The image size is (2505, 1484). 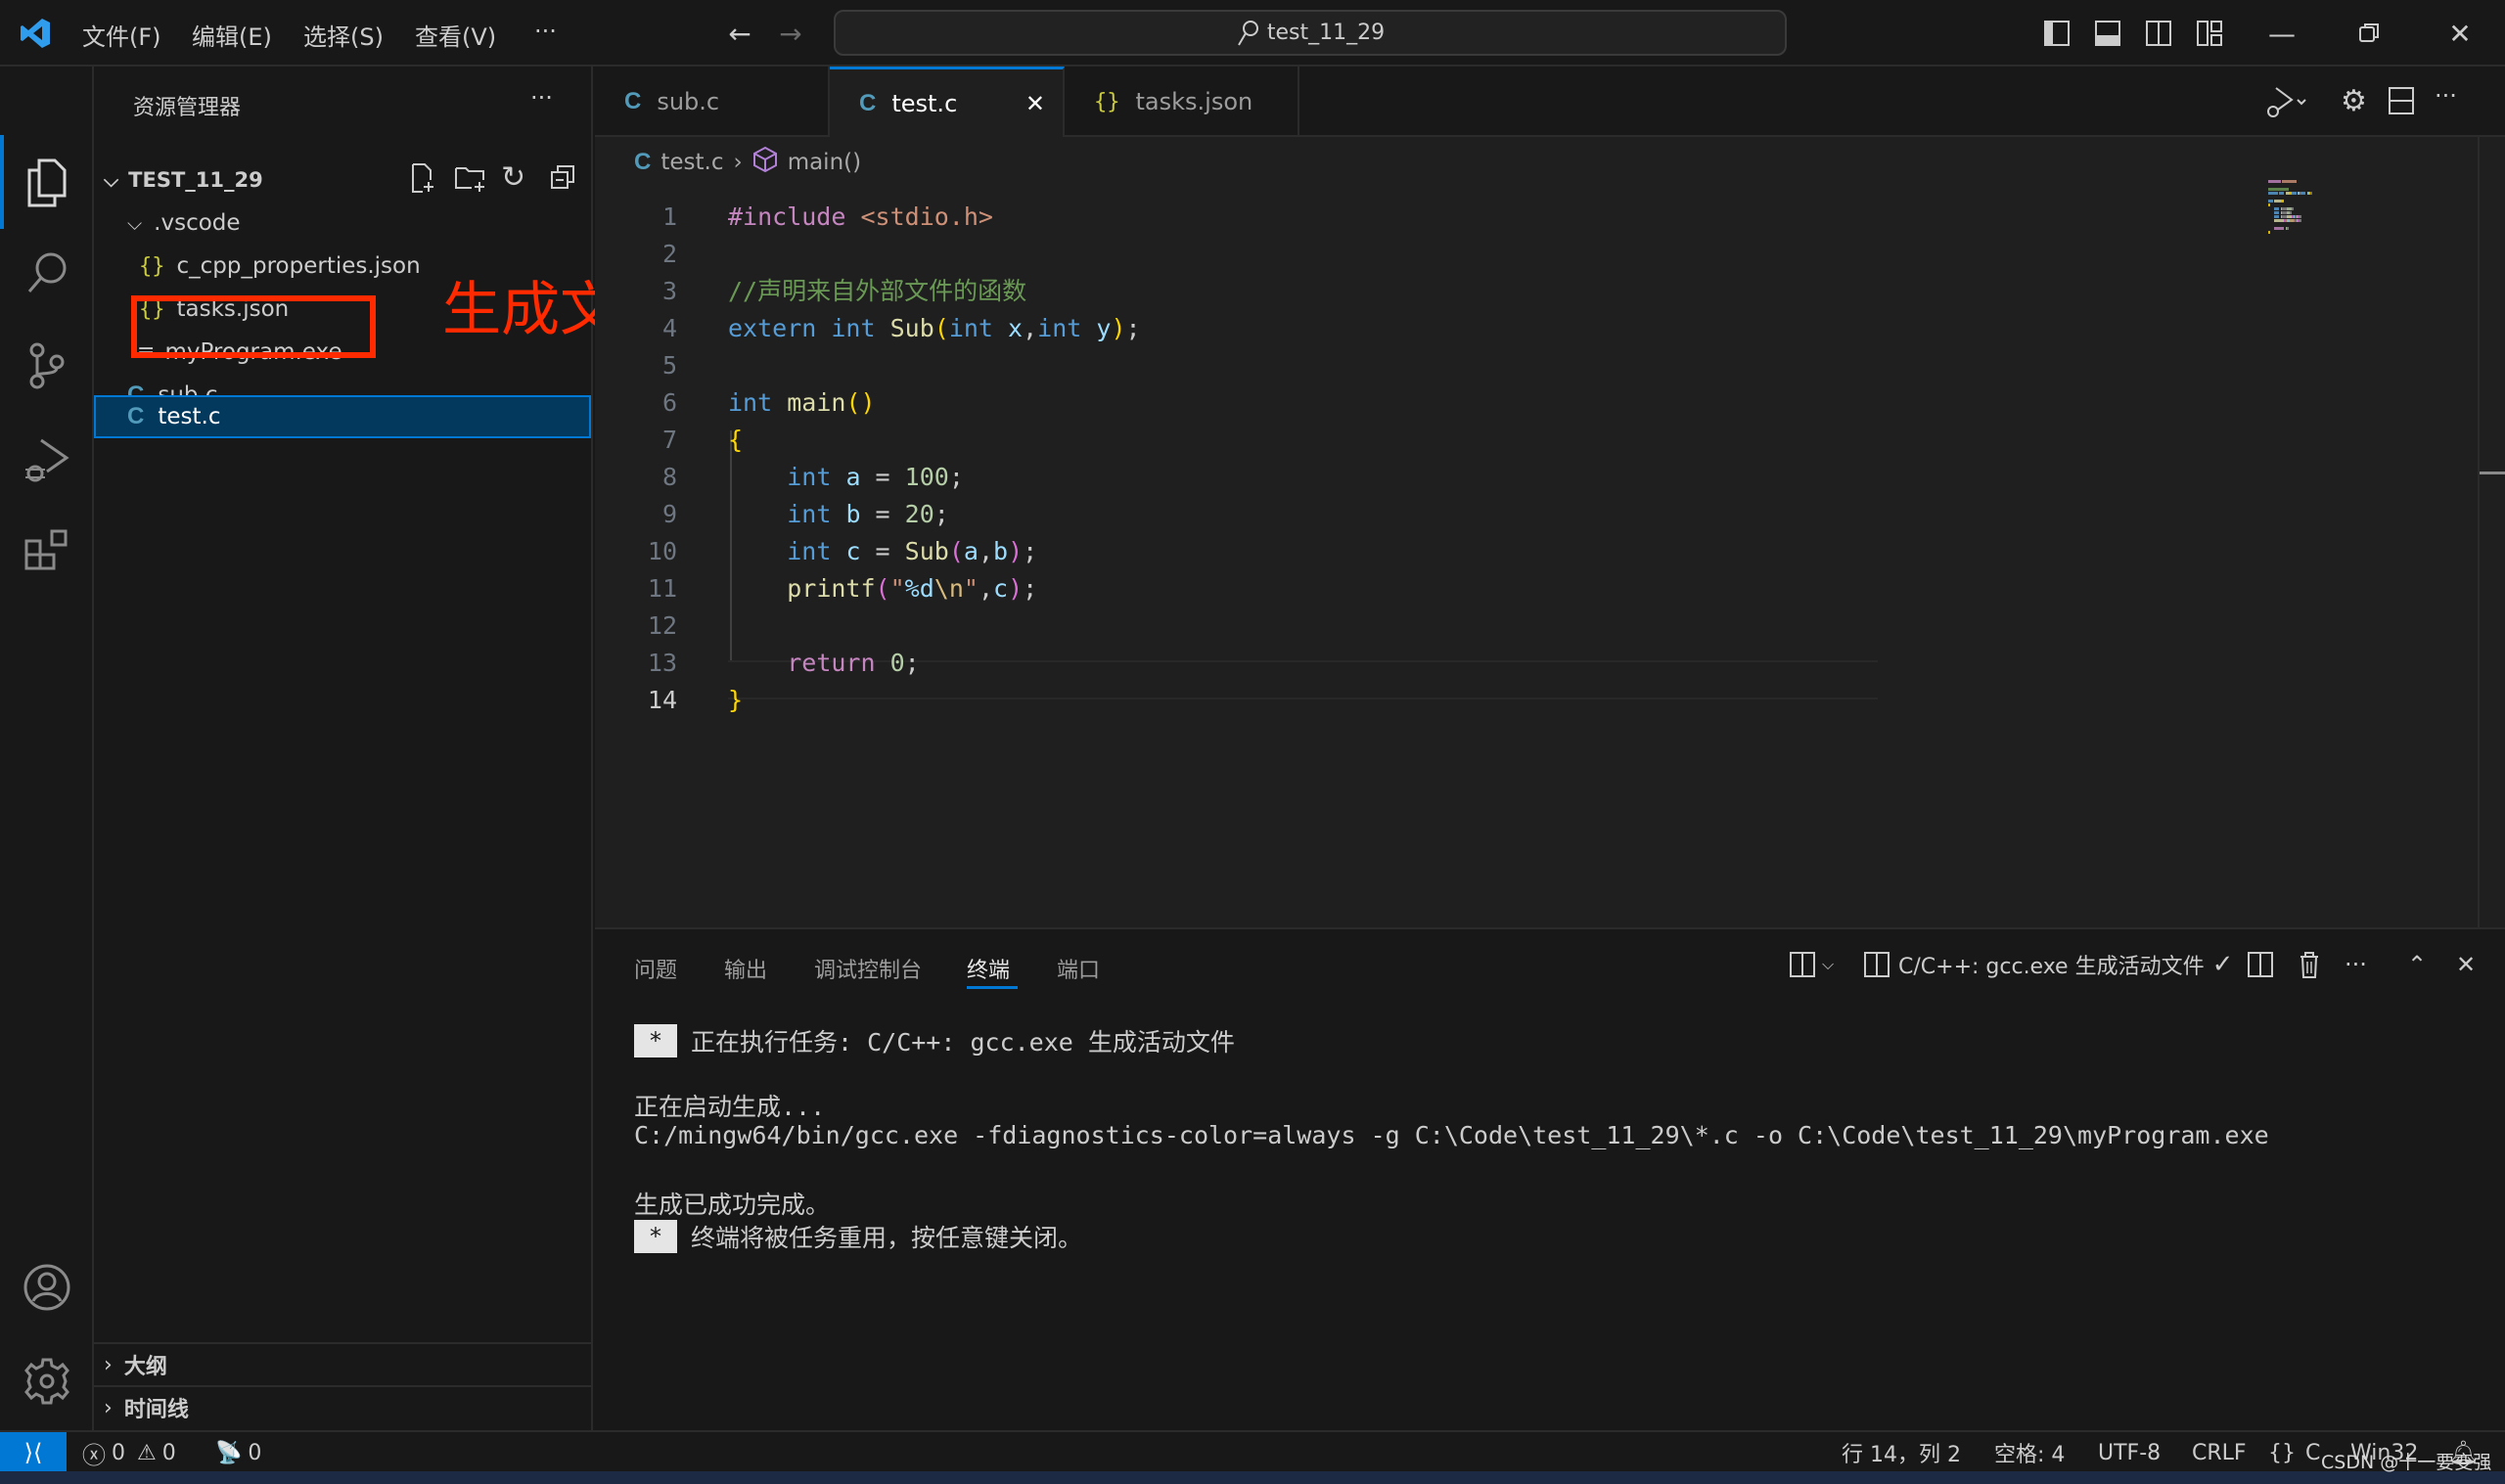 What do you see at coordinates (1078, 968) in the screenshot?
I see `panel-tab-ports: 端口` at bounding box center [1078, 968].